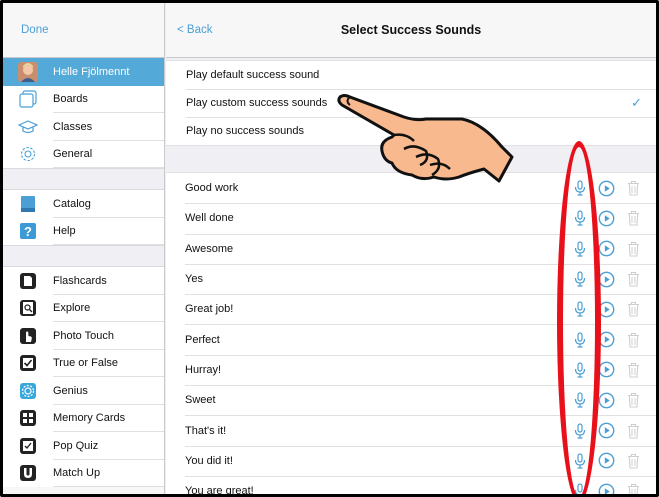 The image size is (659, 497). I want to click on sound-row: You did it!, so click(411, 460).